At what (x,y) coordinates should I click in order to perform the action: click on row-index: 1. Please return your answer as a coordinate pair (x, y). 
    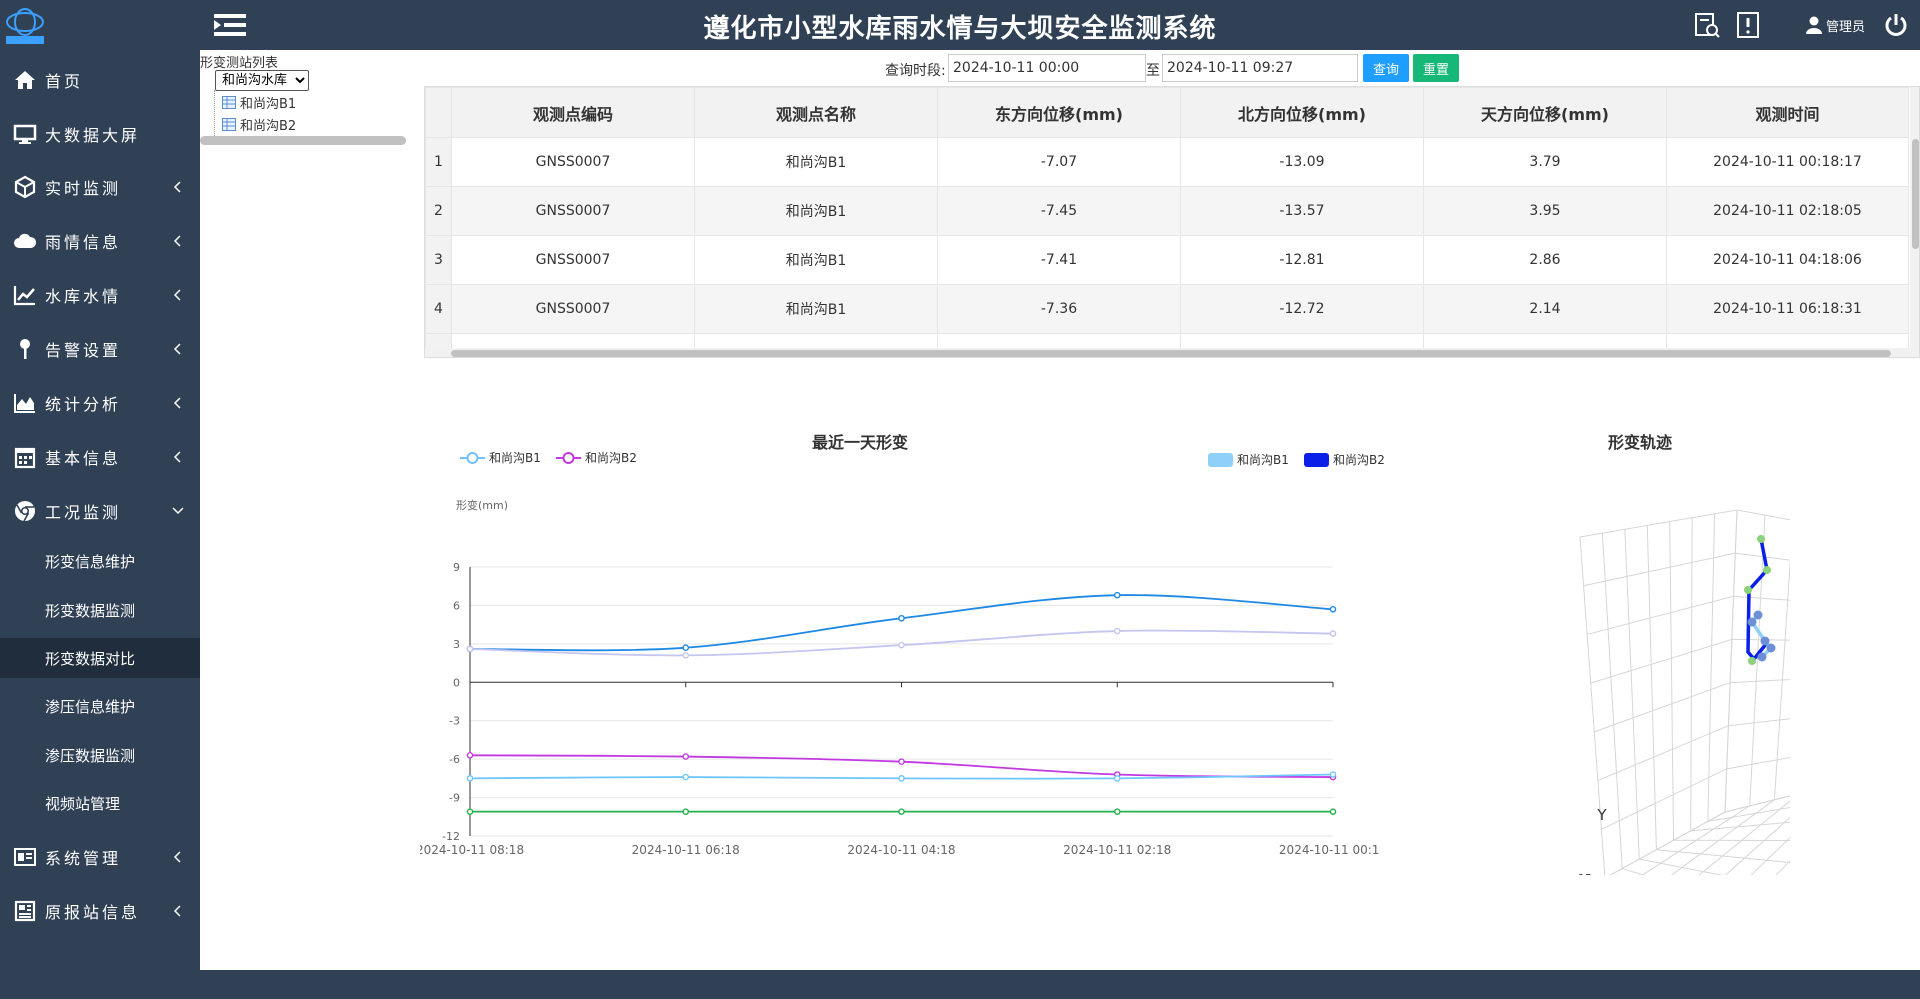
    Looking at the image, I should click on (438, 162).